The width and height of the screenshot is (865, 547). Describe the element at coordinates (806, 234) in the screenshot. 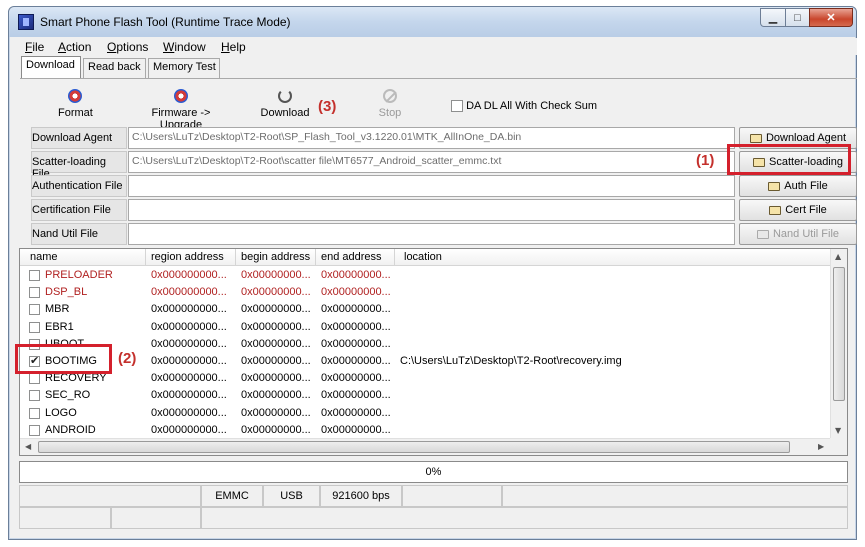

I see `nand-util-file-button-label: Nand Util File` at that location.